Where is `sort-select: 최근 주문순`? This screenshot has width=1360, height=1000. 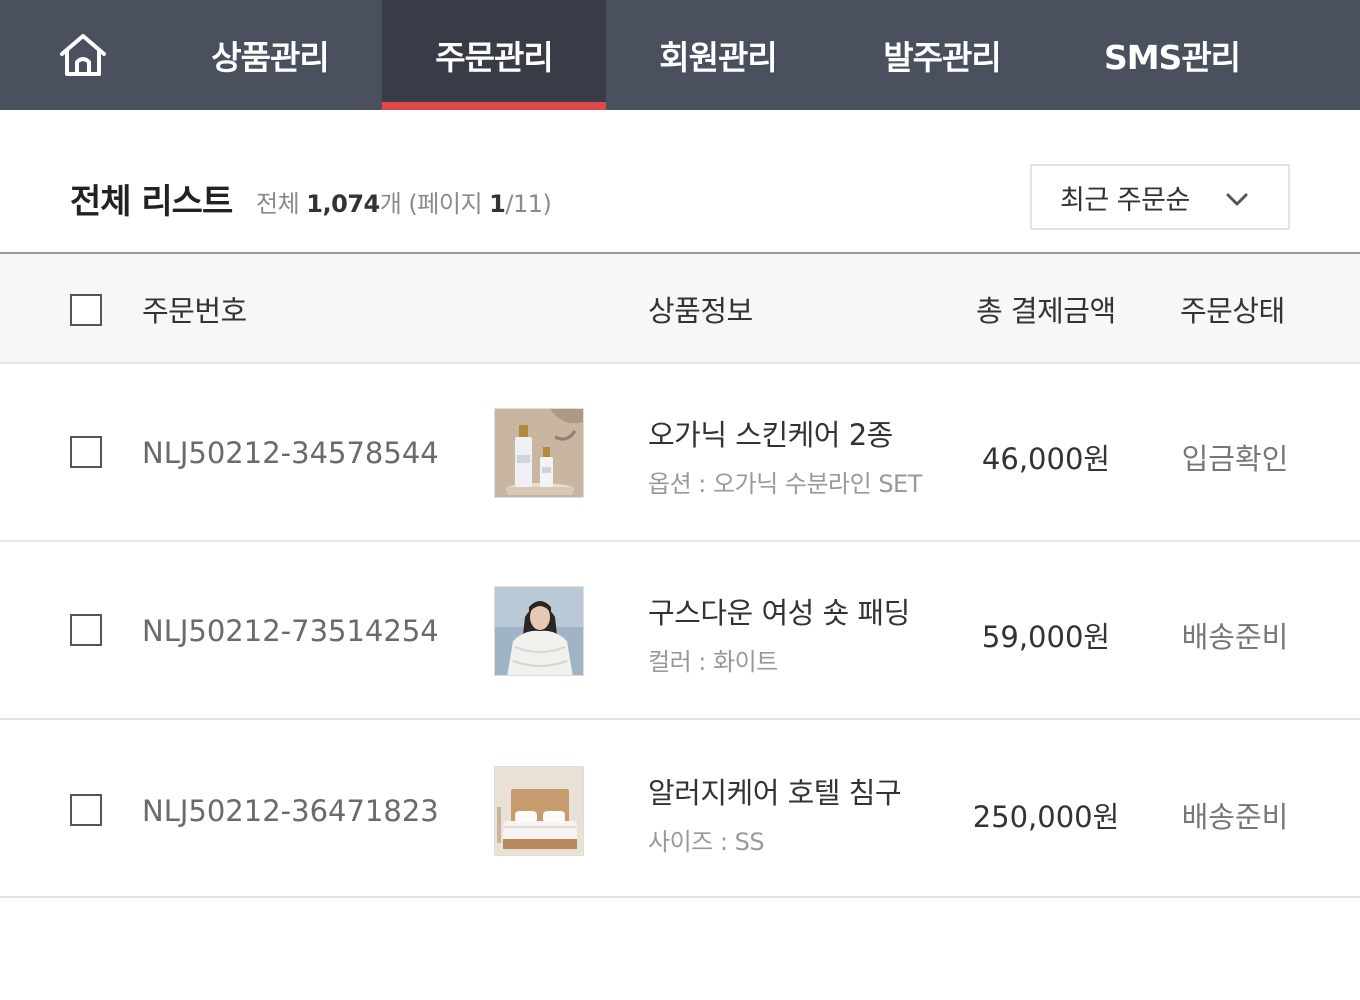
sort-select: 최근 주문순 is located at coordinates (1160, 197).